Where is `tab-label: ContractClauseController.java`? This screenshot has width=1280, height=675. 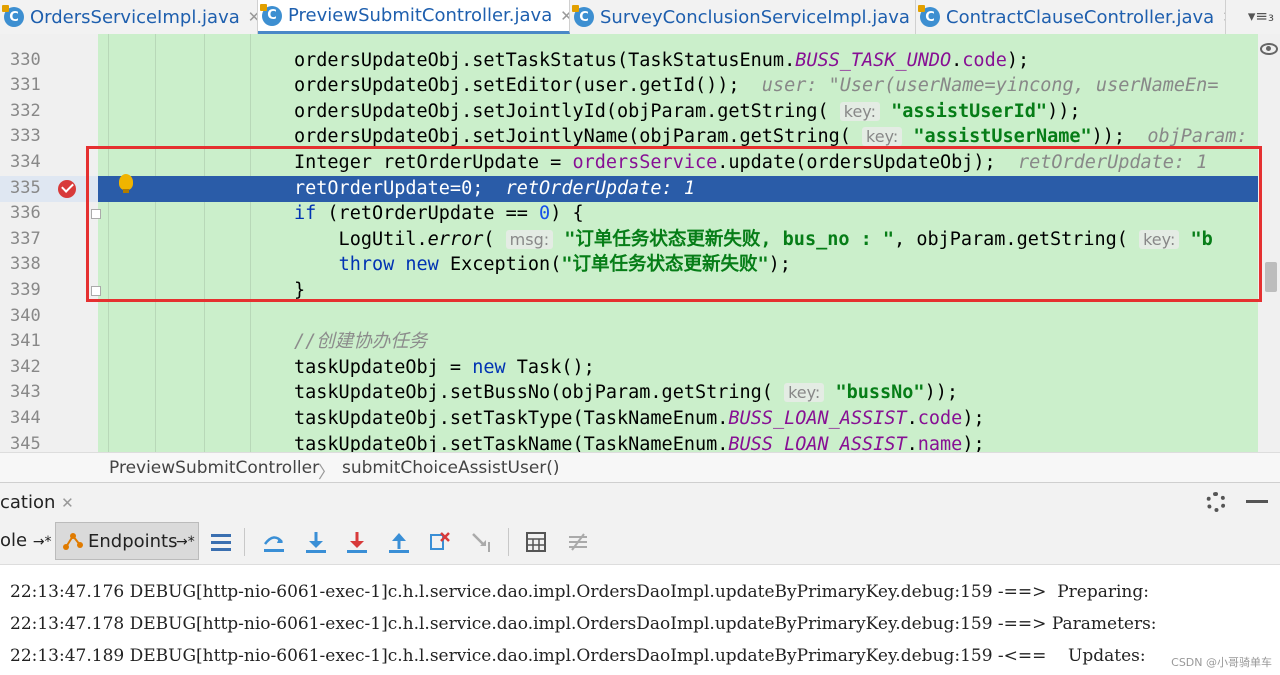 tab-label: ContractClauseController.java is located at coordinates (1080, 17).